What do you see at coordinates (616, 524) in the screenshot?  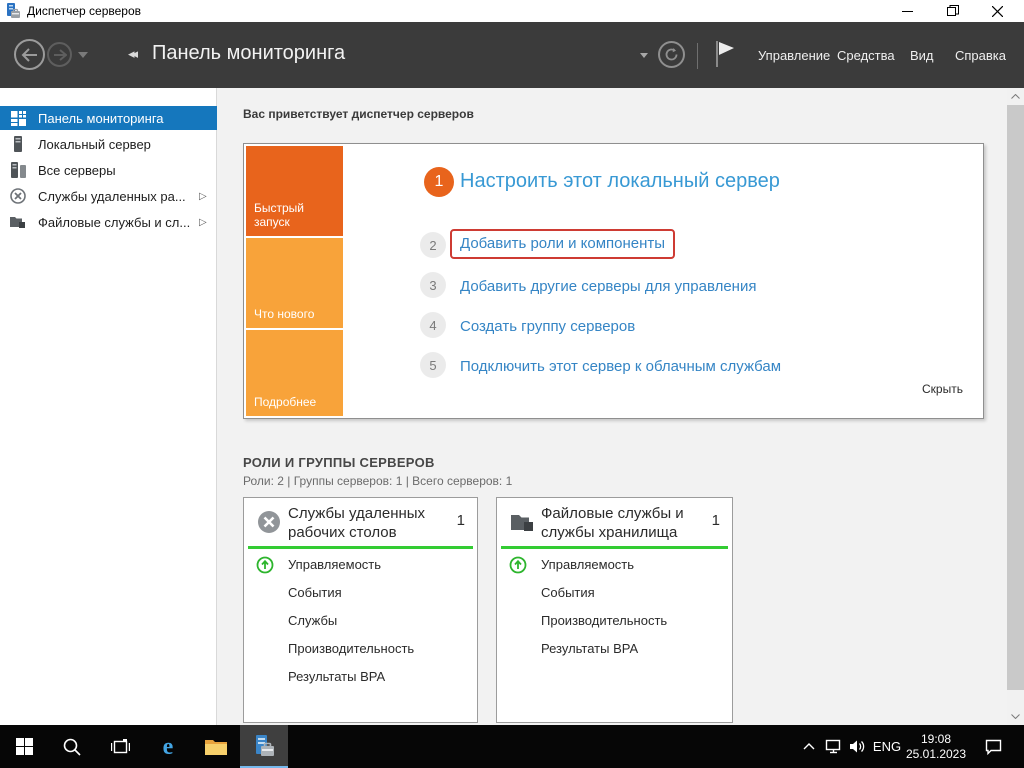 I see `role-tile-title-link: Файловые службы и службы хранилища` at bounding box center [616, 524].